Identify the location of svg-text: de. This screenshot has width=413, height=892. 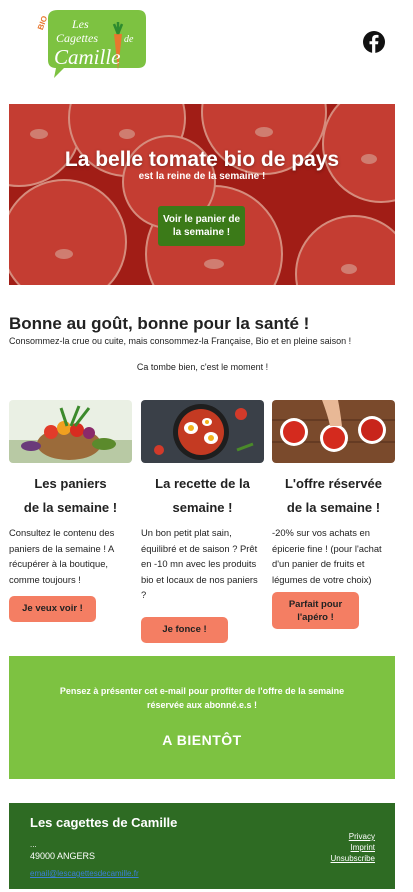
(129, 39).